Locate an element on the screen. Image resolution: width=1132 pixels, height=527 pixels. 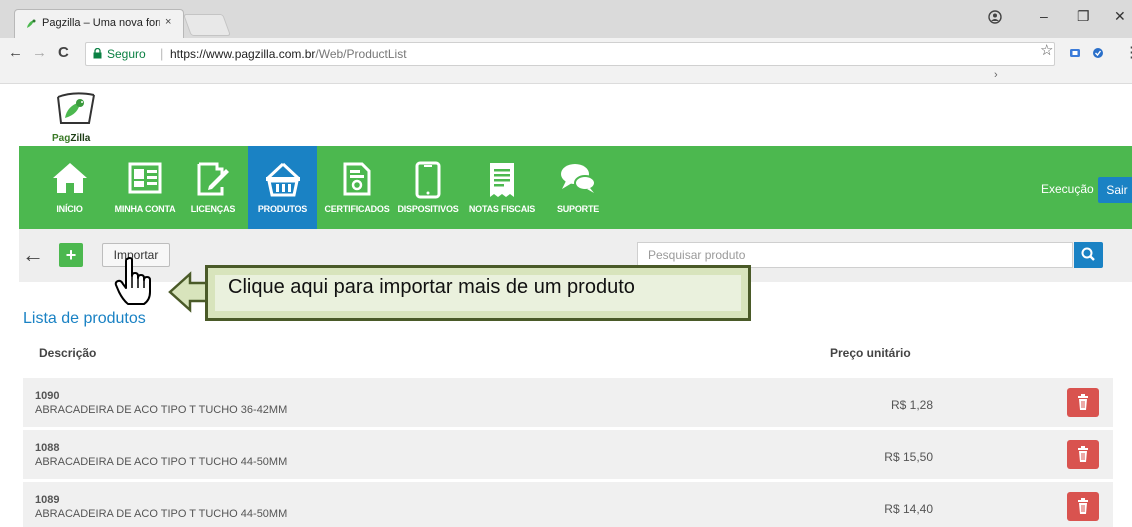
certificate-icon is located at coordinates (357, 179).